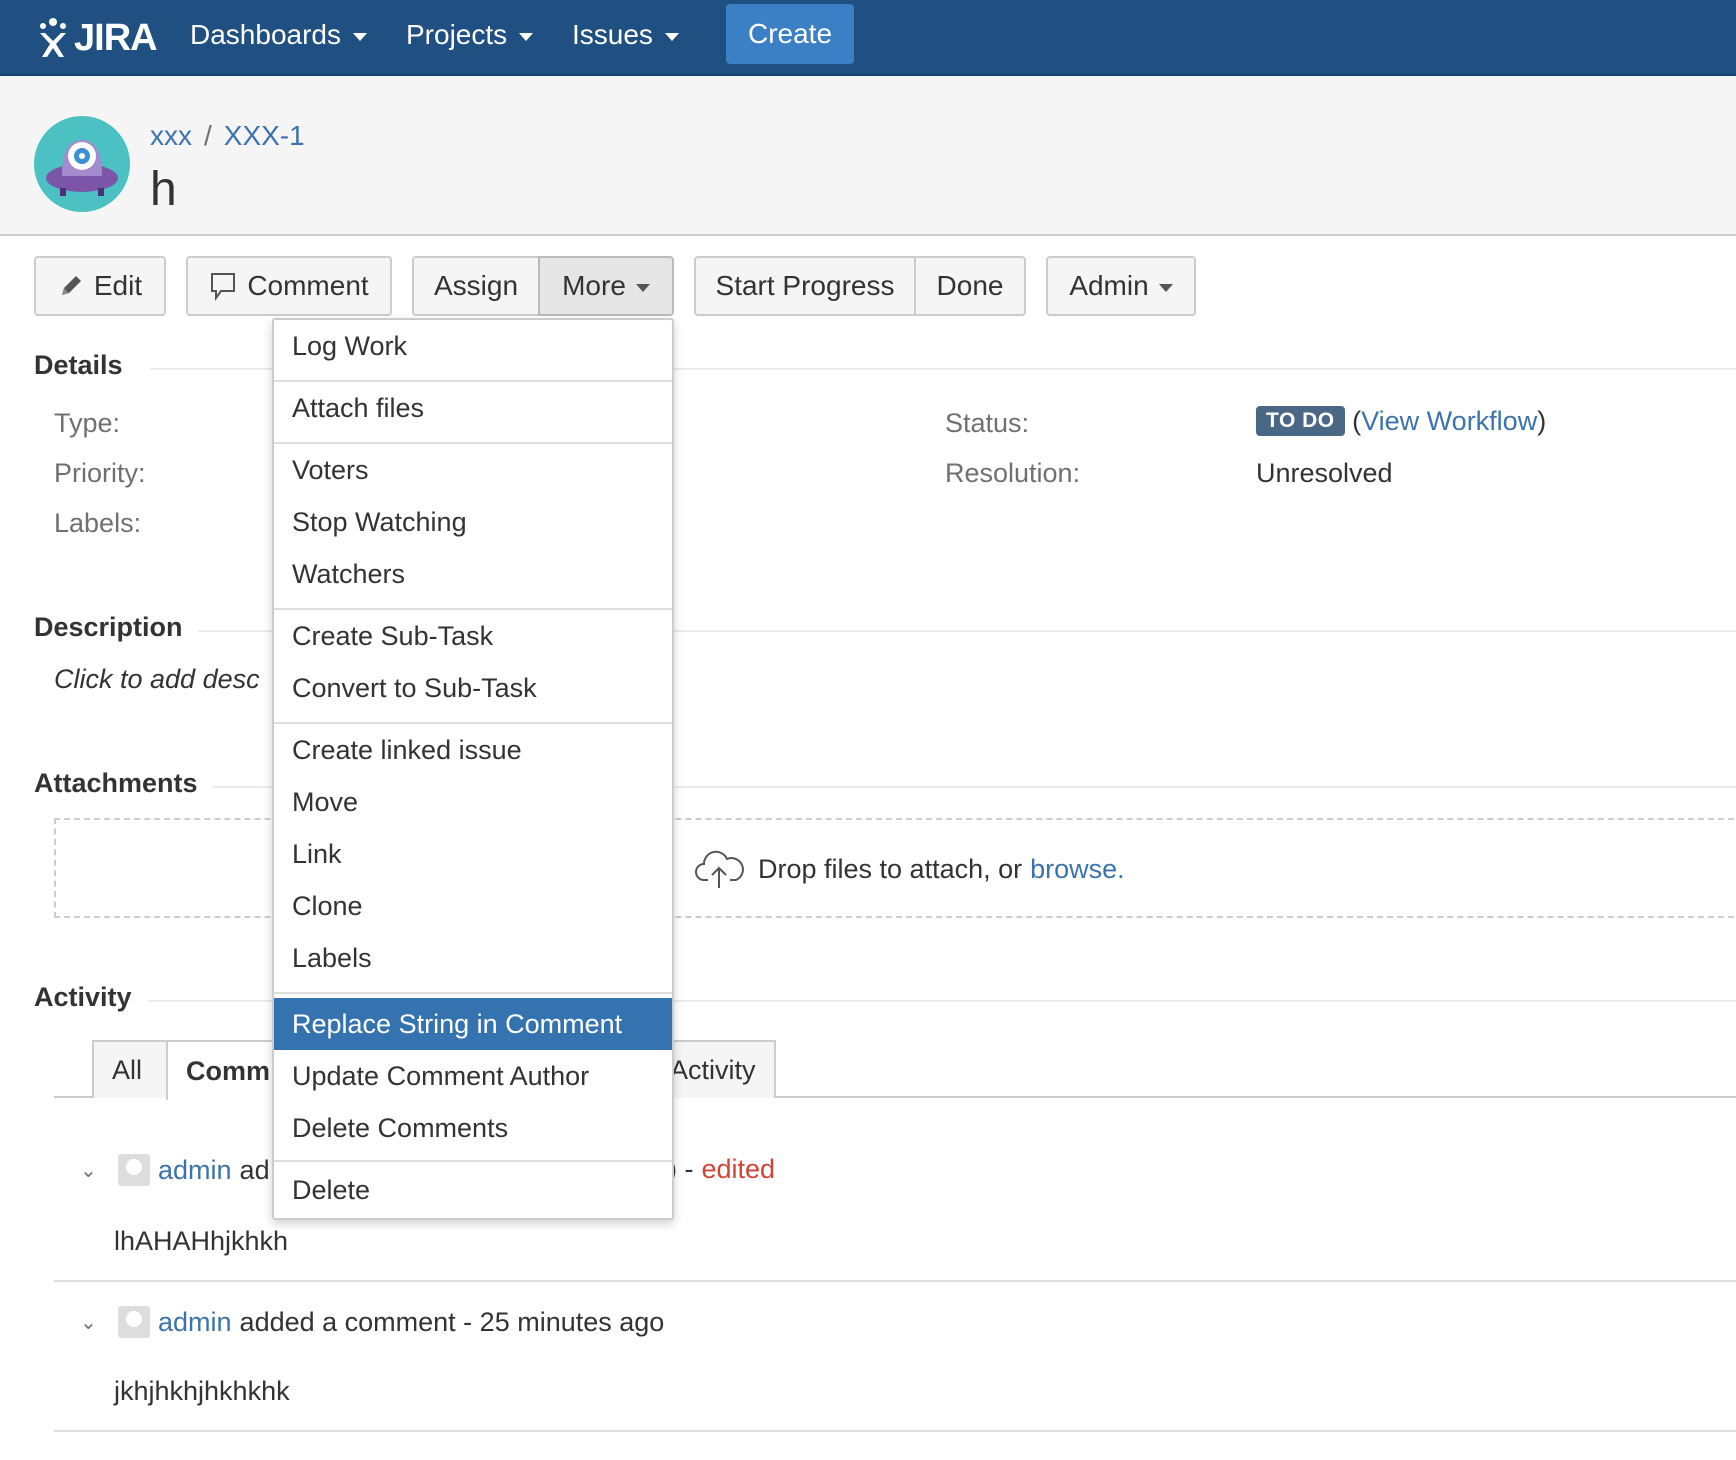 This screenshot has height=1460, width=1736. Describe the element at coordinates (82, 164) in the screenshot. I see `project-avatar-icon` at that location.